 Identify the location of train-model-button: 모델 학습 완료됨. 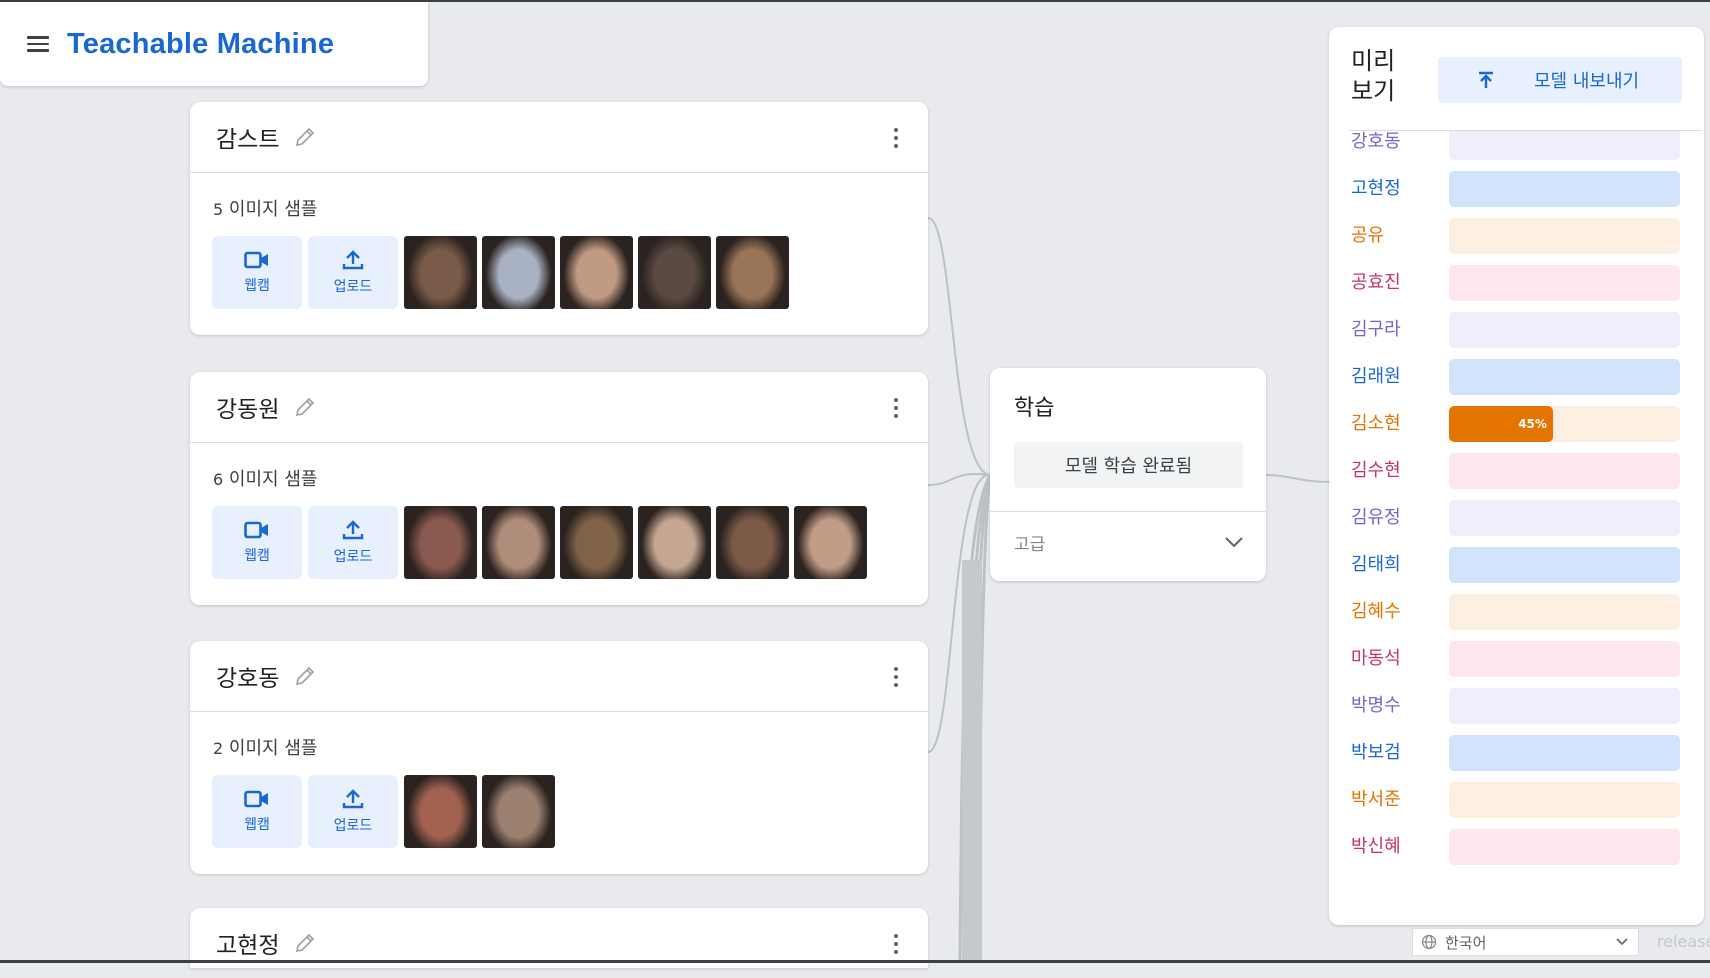
(1128, 465).